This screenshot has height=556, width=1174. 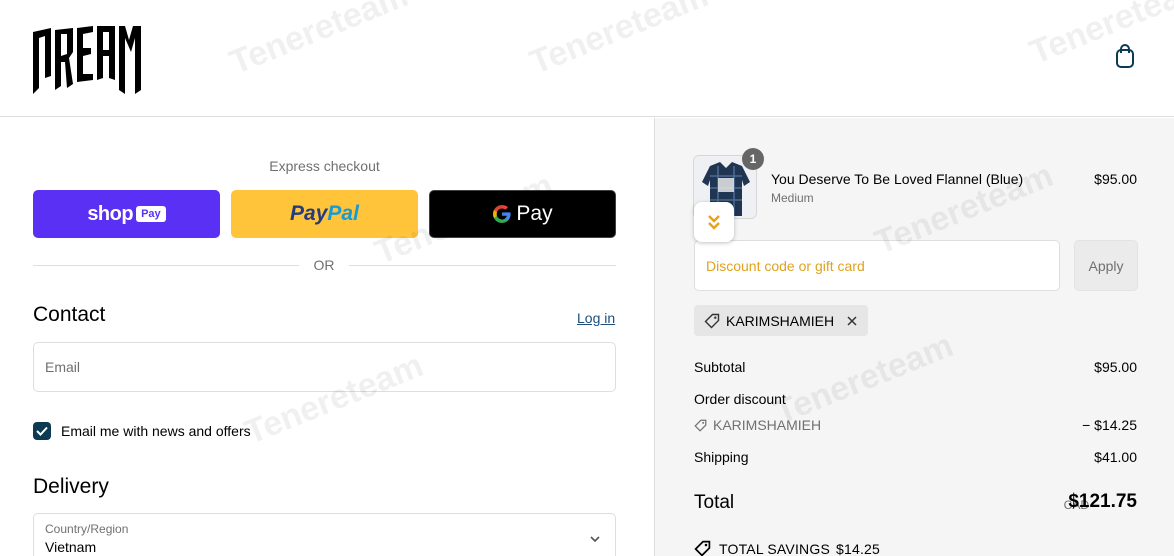 I want to click on checkmark-icon, so click(x=42, y=431).